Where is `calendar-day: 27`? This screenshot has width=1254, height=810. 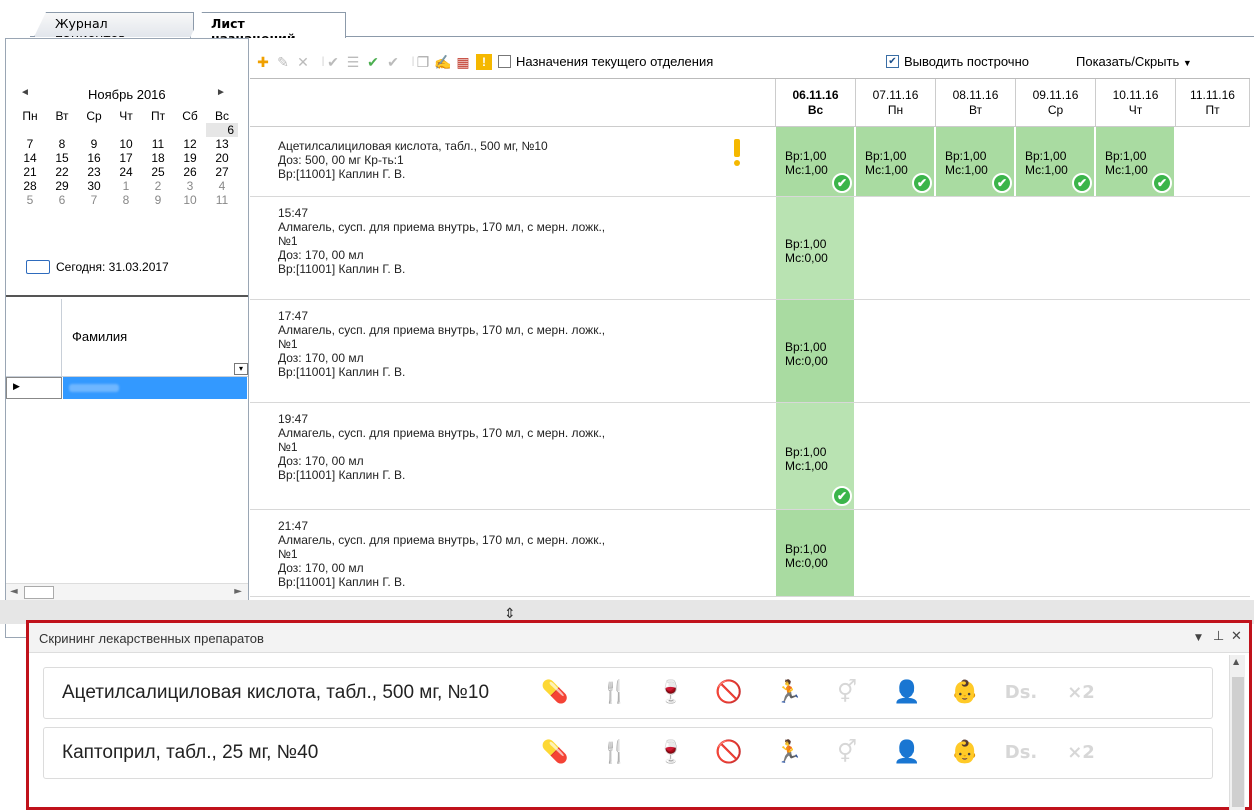 calendar-day: 27 is located at coordinates (222, 172).